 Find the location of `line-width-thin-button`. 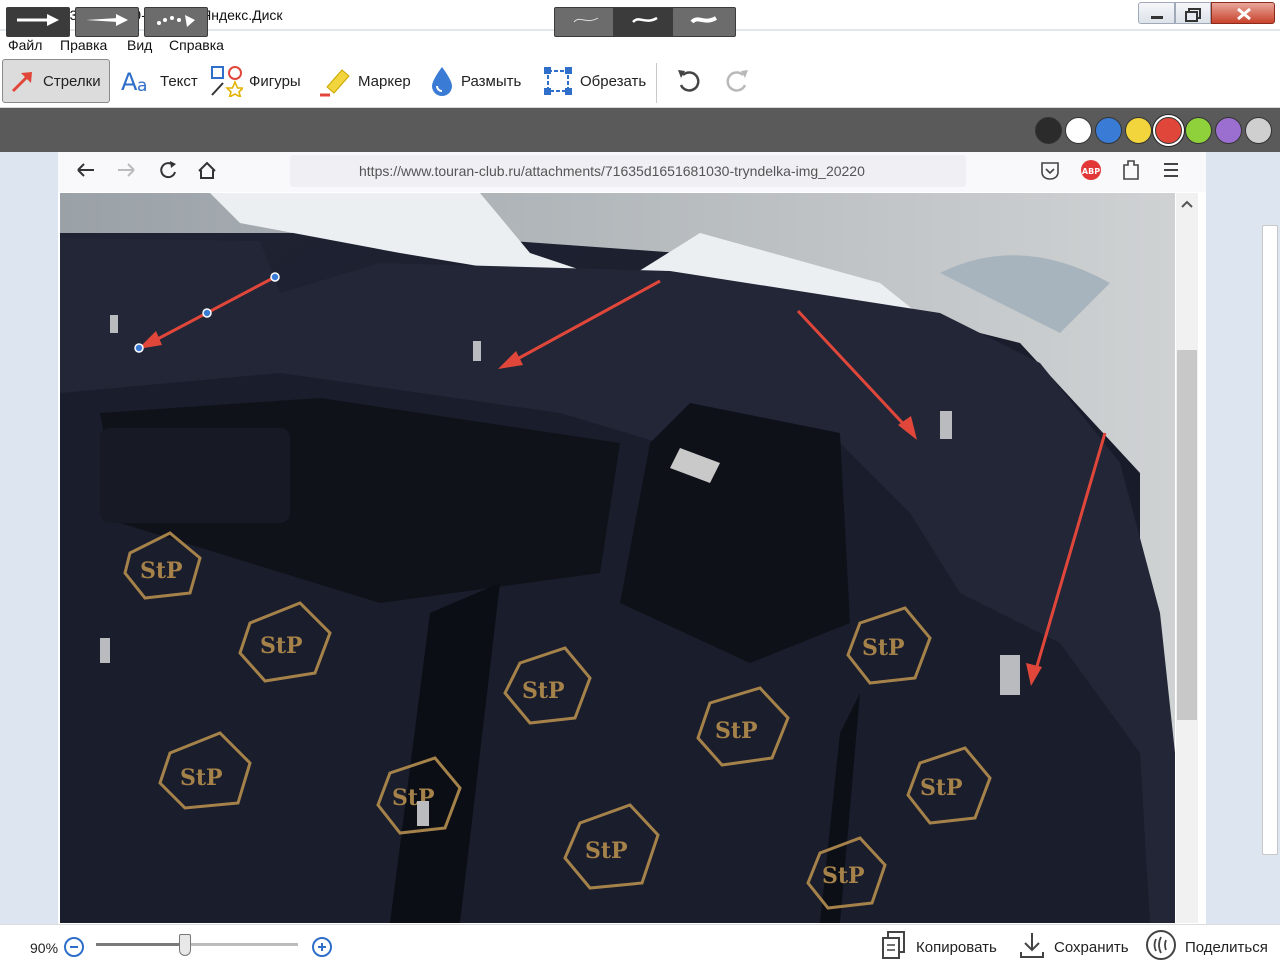

line-width-thin-button is located at coordinates (586, 22).